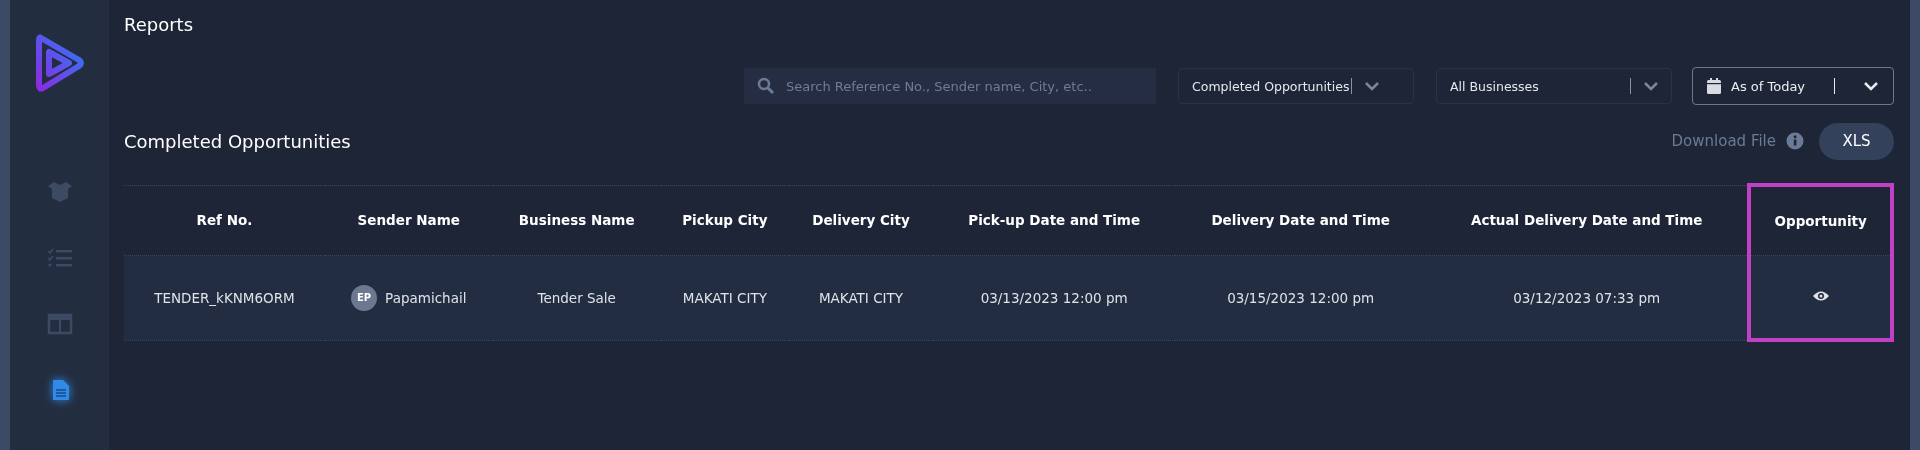  I want to click on column-header: Actual Delivery Date and Time, so click(1588, 220).